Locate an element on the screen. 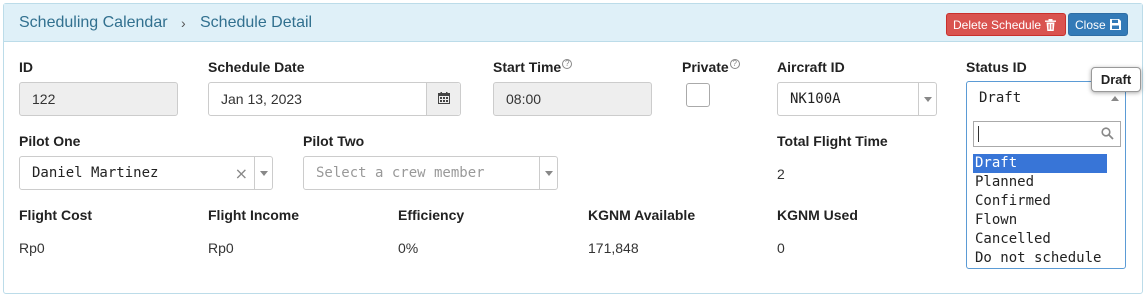 The image size is (1148, 297). clear-icon: × is located at coordinates (241, 173).